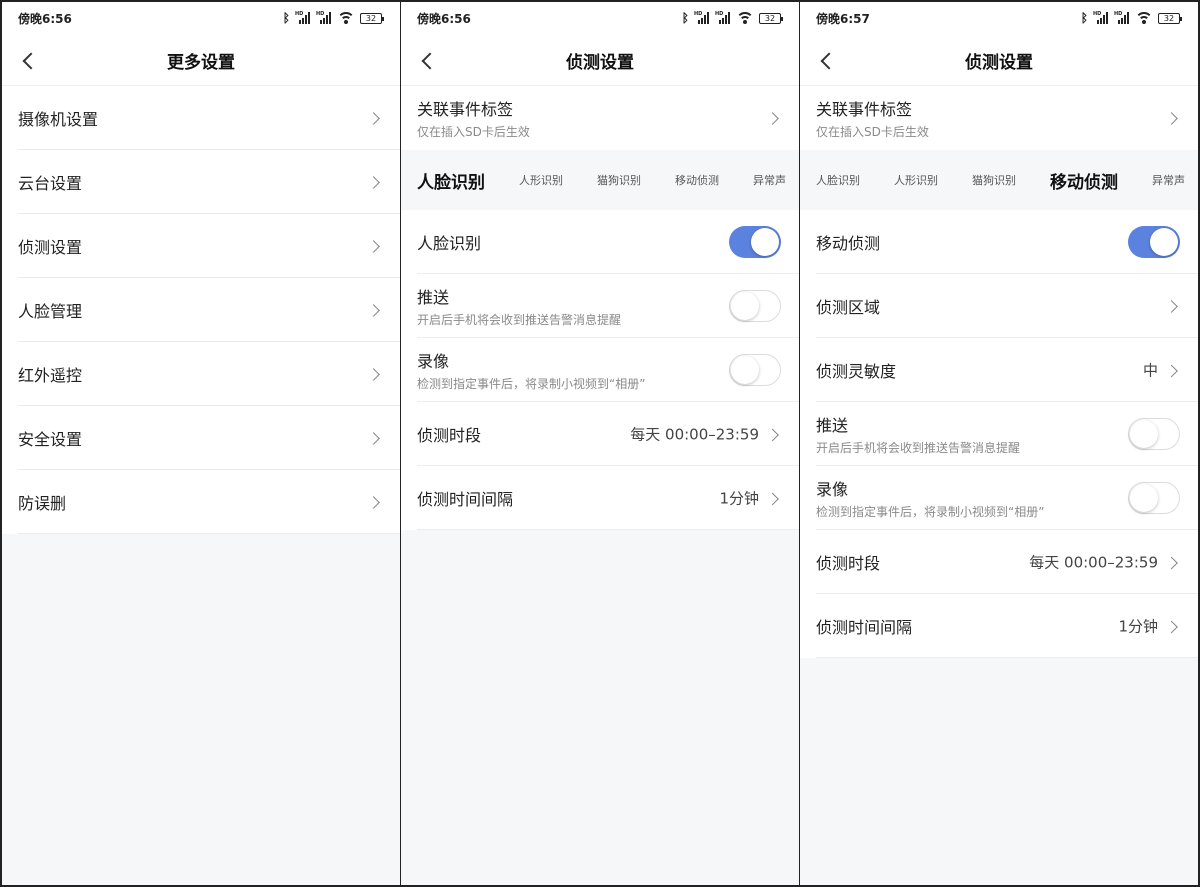 The image size is (1200, 887). Describe the element at coordinates (42, 503) in the screenshot. I see `settings-item-label: 防误删` at that location.